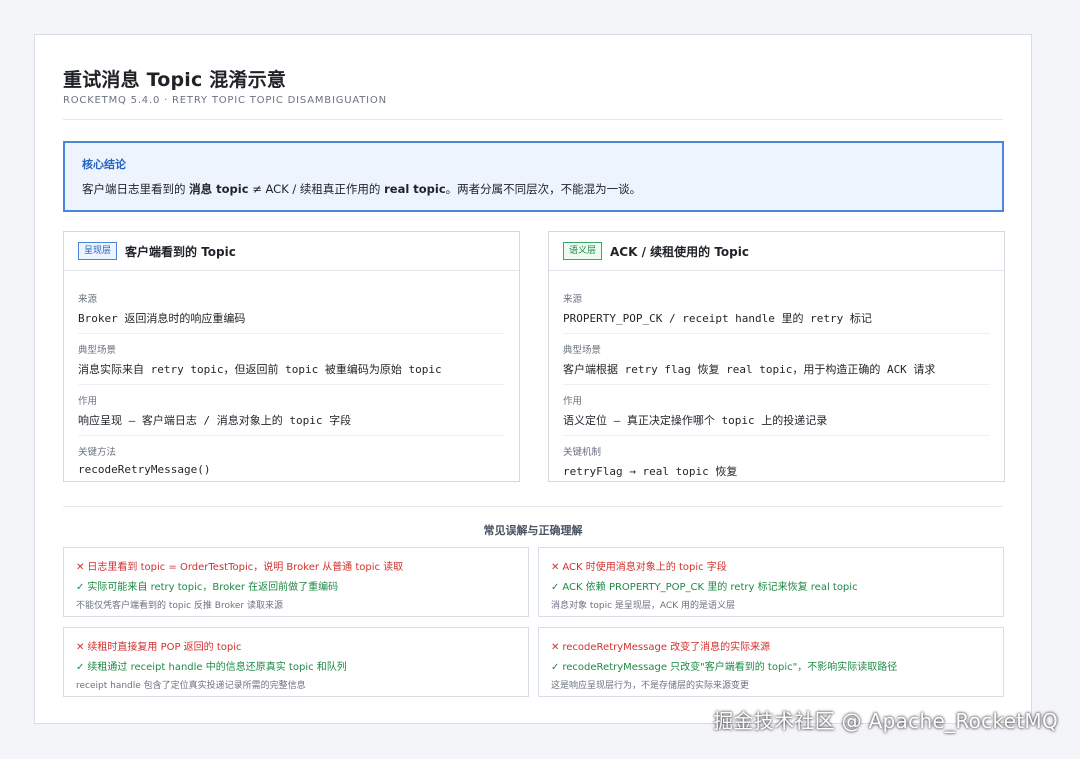 The image size is (1080, 759). Describe the element at coordinates (291, 302) in the screenshot. I see `field-source: 来源 Broker 返回消息时的响应重编码` at that location.